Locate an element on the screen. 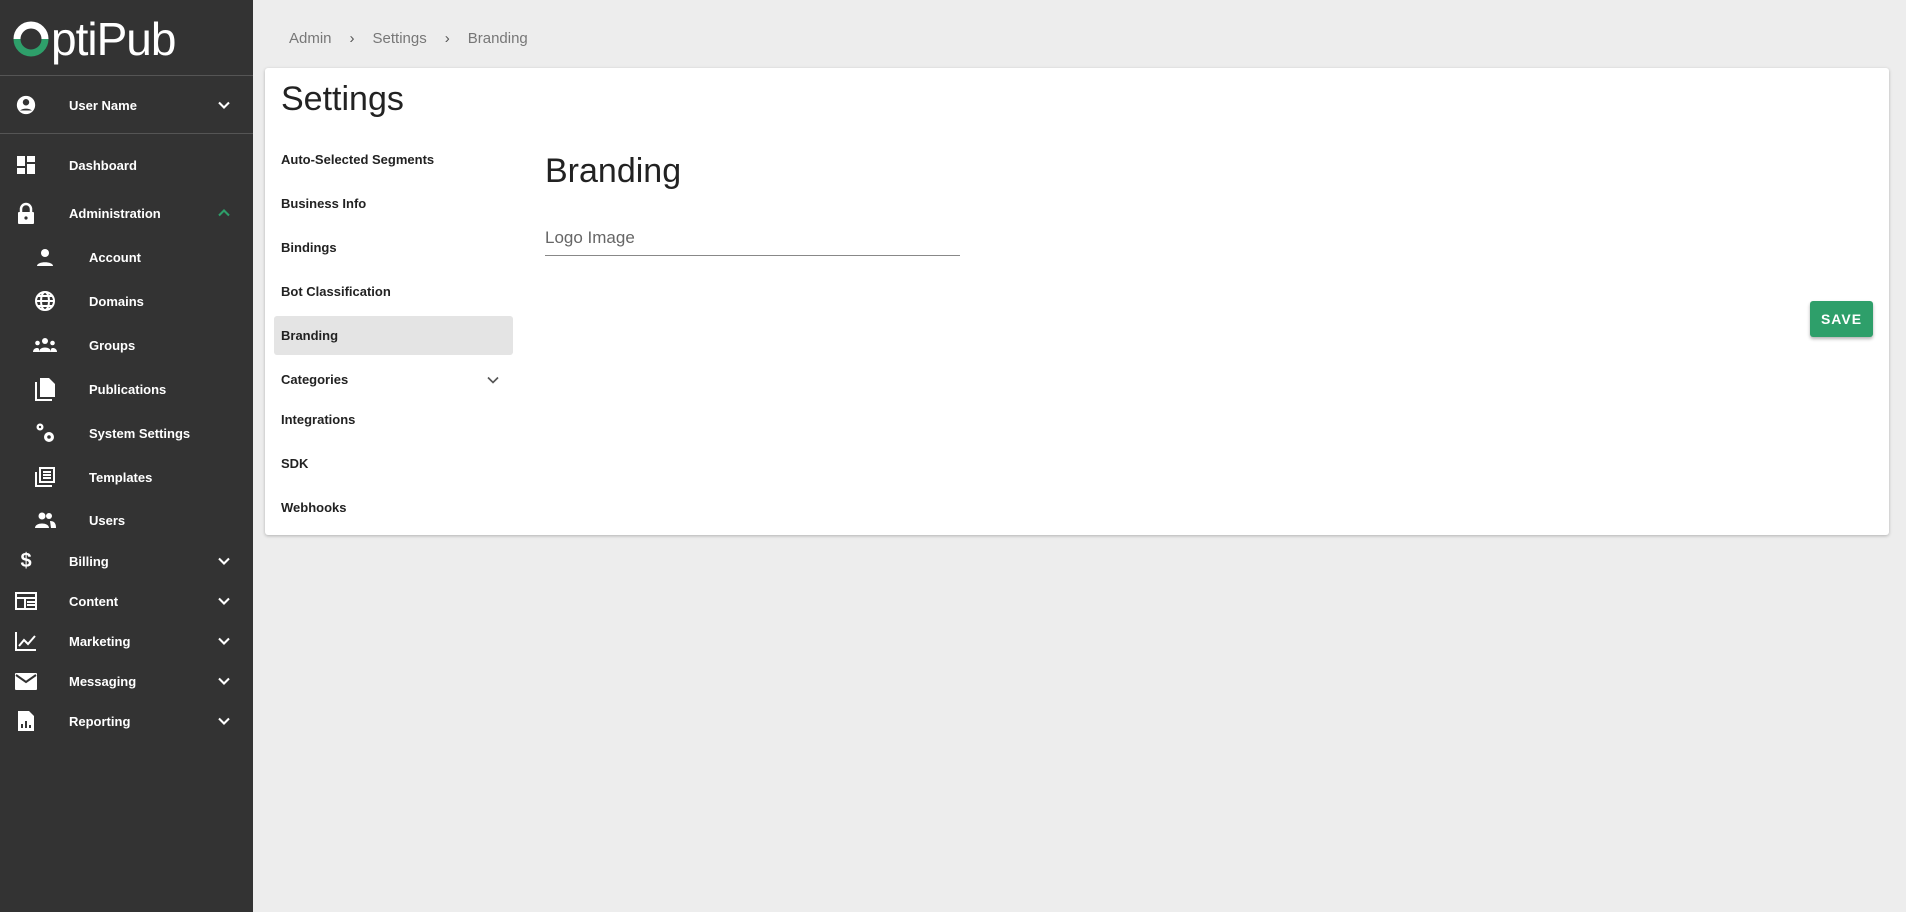 This screenshot has height=912, width=1906. sidebar-item-label: Domains is located at coordinates (116, 301).